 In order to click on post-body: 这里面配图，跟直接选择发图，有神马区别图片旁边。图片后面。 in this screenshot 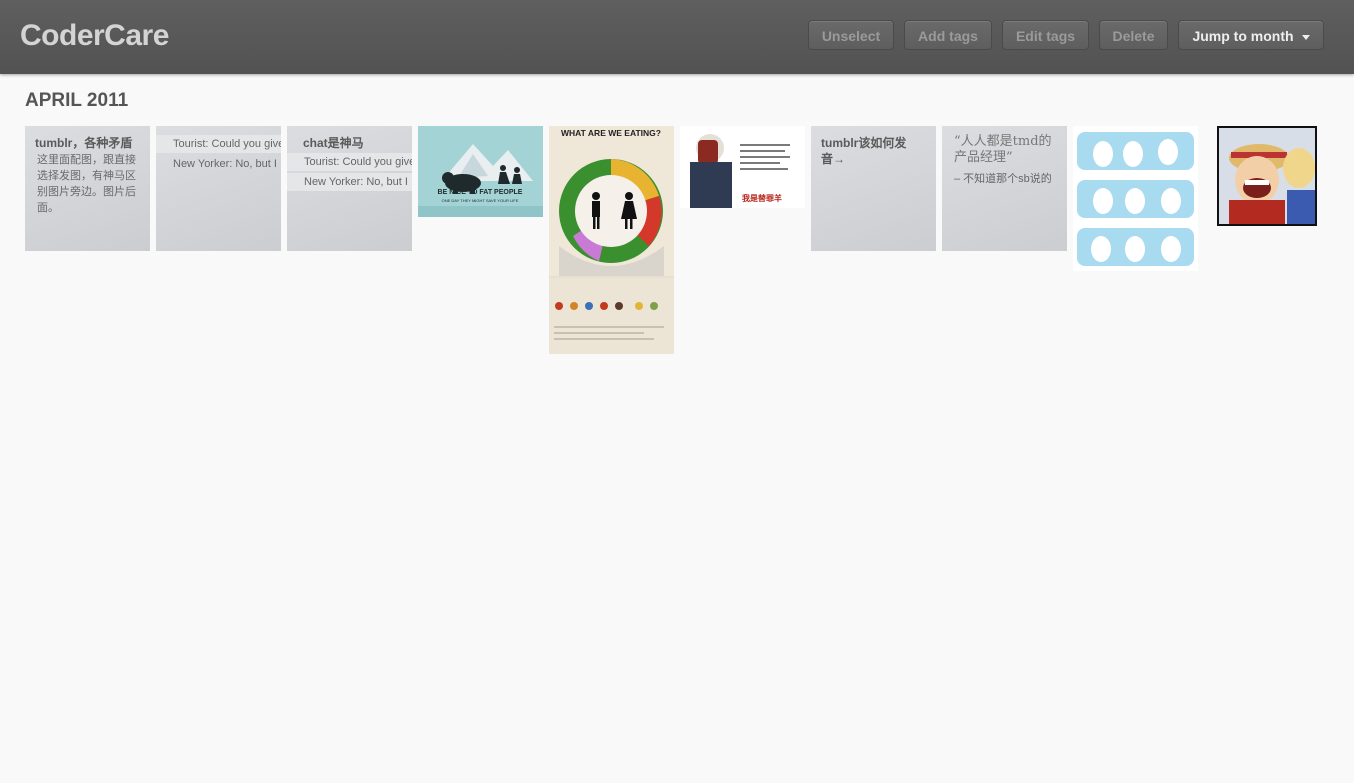, I will do `click(86, 184)`.